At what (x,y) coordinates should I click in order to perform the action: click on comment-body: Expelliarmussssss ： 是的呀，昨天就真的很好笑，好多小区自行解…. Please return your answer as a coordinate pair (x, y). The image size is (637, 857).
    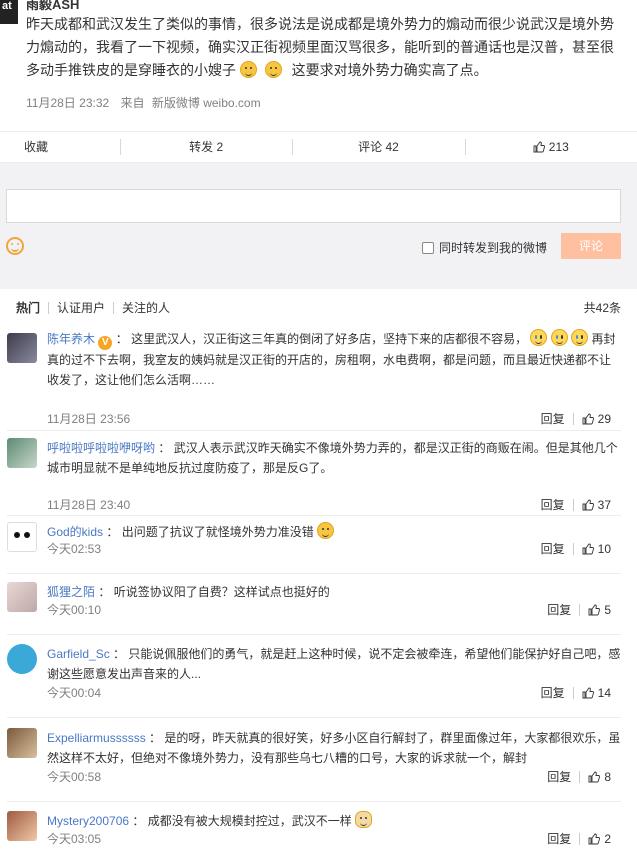
    Looking at the image, I should click on (334, 748).